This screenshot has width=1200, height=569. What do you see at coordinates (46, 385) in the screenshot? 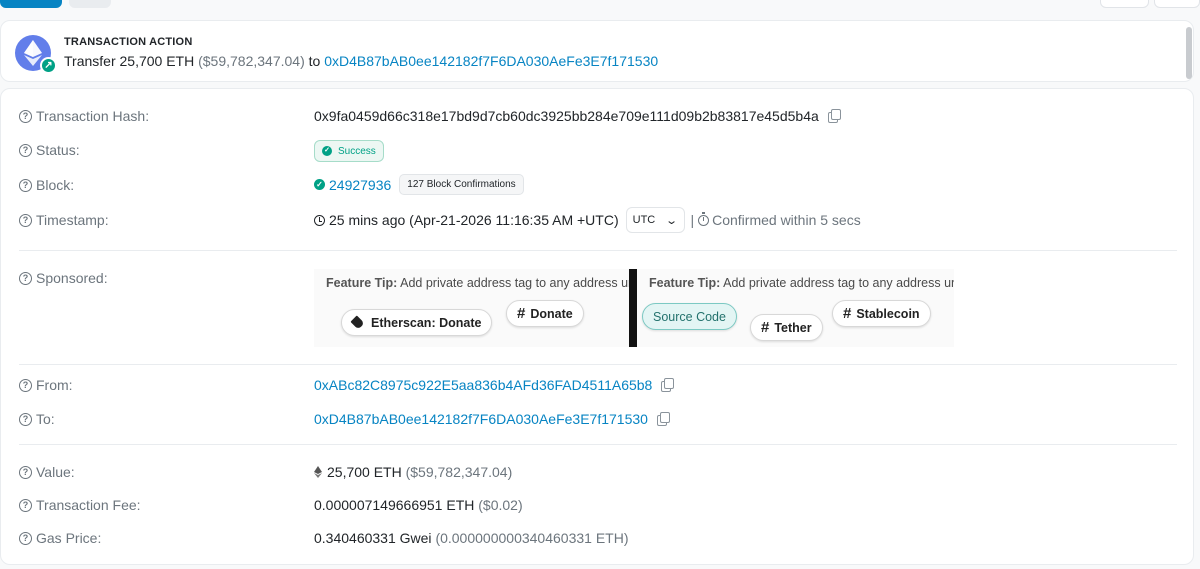
I see `label-from: ? From:` at bounding box center [46, 385].